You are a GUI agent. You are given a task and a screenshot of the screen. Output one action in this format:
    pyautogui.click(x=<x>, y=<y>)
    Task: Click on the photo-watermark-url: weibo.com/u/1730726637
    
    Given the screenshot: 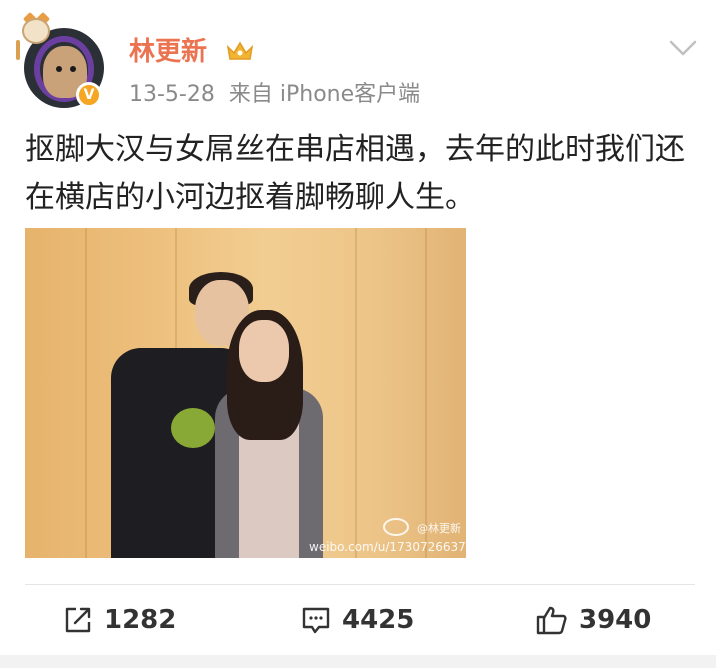 What is the action you would take?
    pyautogui.click(x=387, y=547)
    